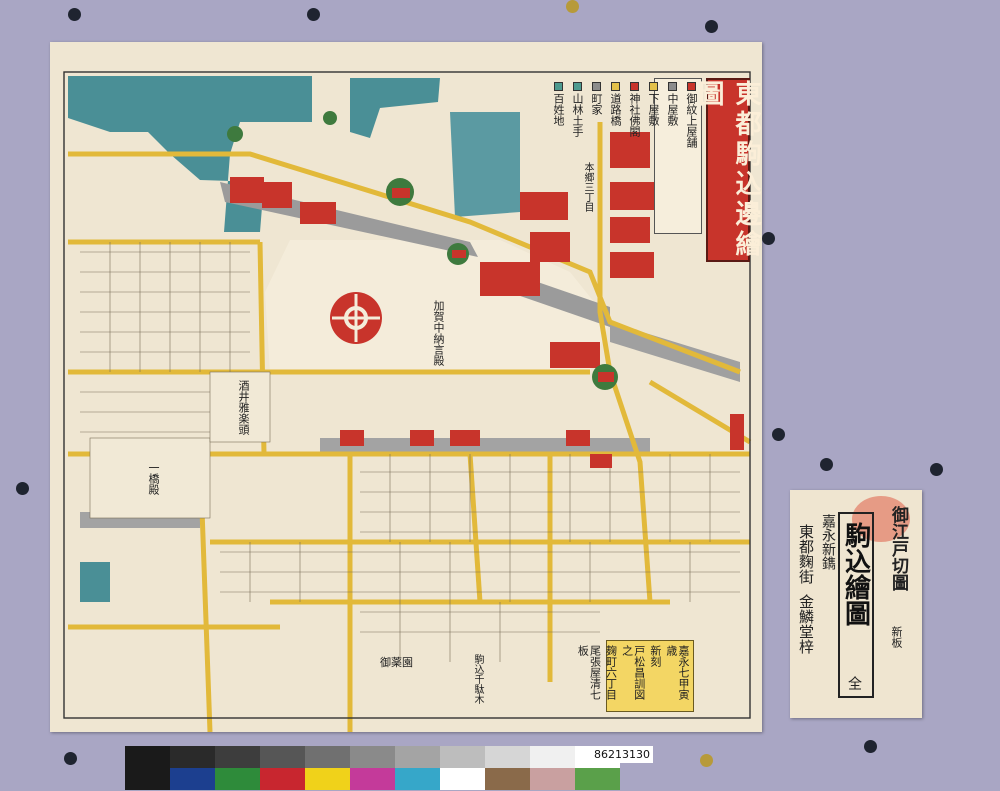 Image resolution: width=1000 pixels, height=791 pixels. Describe the element at coordinates (95, 582) in the screenshot. I see `forest-area-southwest` at that location.